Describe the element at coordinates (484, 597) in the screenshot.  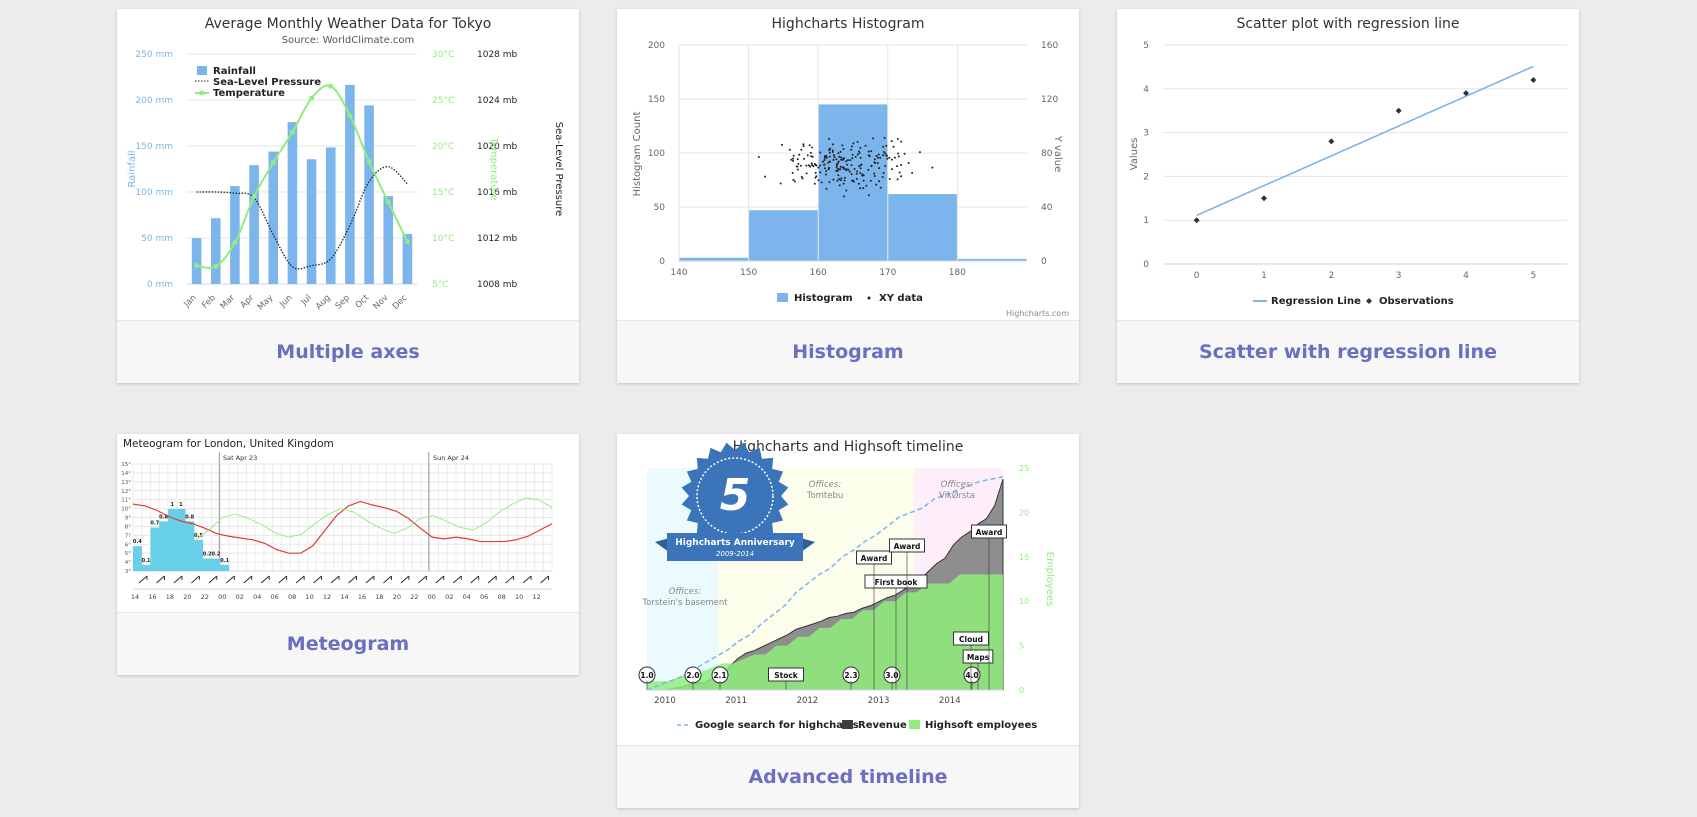
I see `x-tick-label: 06` at that location.